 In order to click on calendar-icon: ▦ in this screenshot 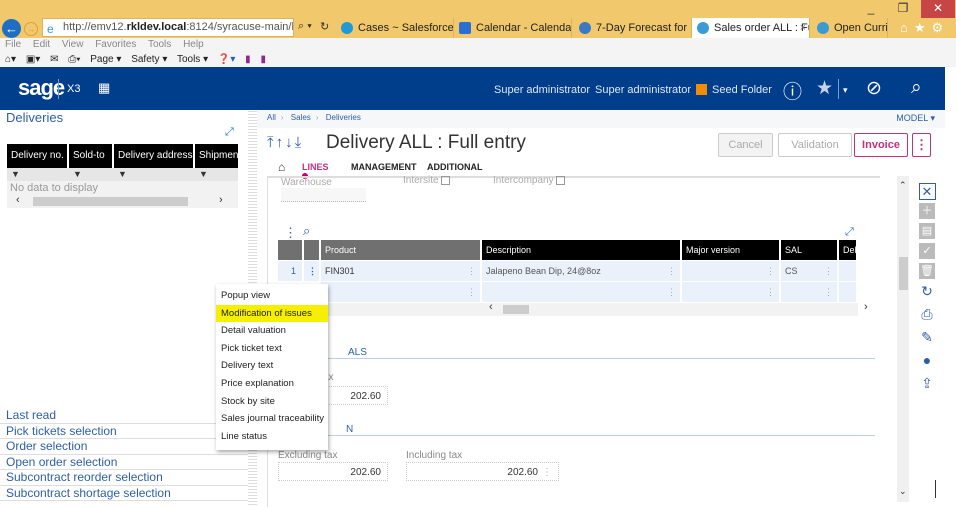, I will do `click(104, 88)`.